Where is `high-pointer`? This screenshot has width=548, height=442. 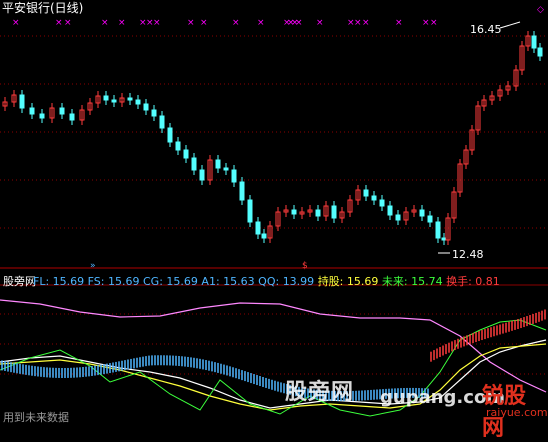
high-pointer is located at coordinates (510, 25).